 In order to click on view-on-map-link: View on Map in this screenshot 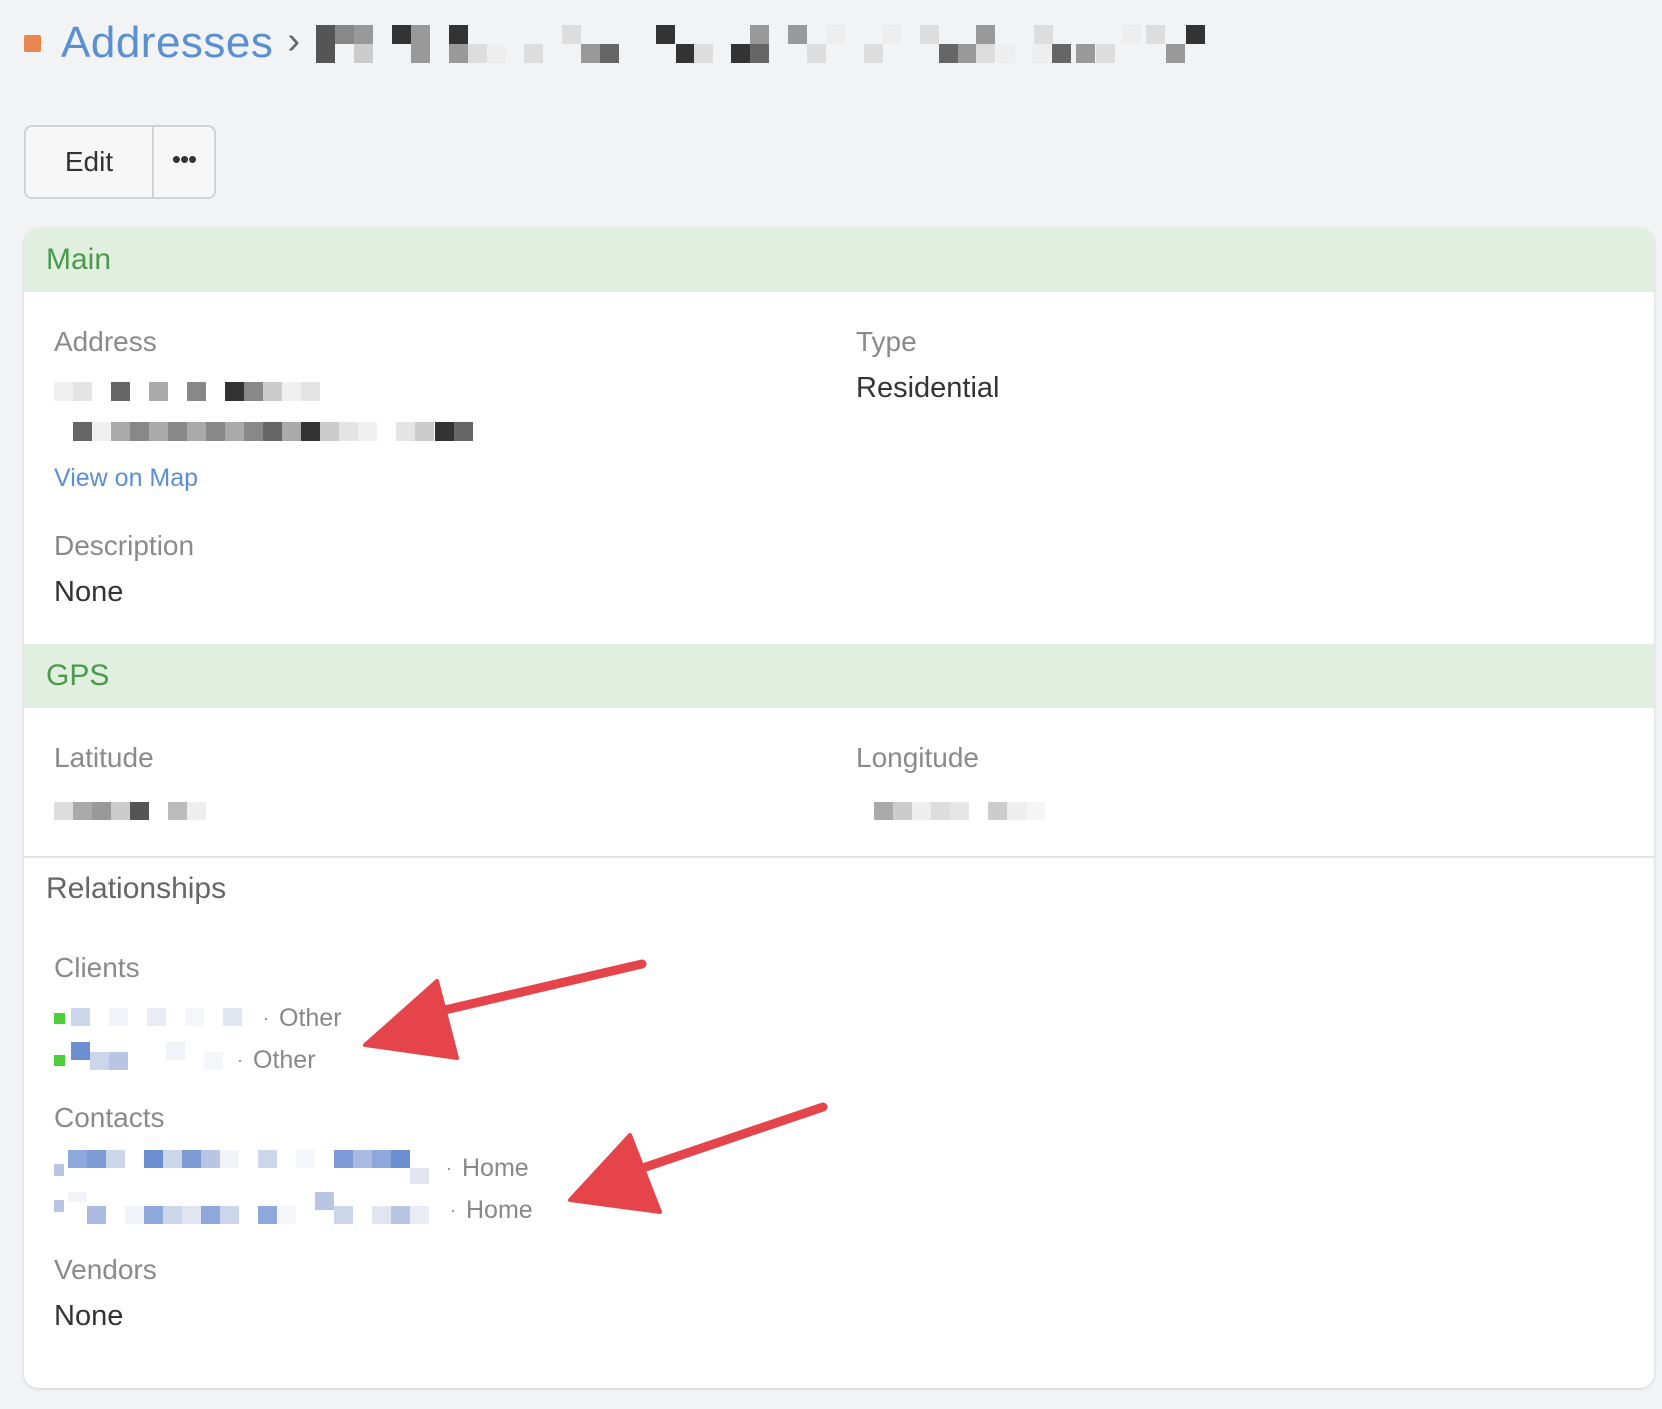, I will do `click(126, 478)`.